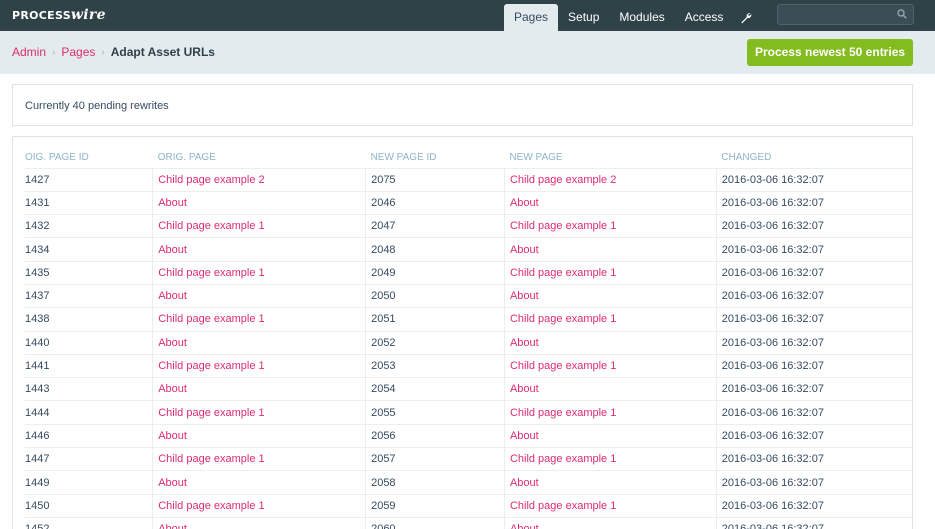 The width and height of the screenshot is (935, 529). I want to click on table-cell: 1434, so click(89, 249).